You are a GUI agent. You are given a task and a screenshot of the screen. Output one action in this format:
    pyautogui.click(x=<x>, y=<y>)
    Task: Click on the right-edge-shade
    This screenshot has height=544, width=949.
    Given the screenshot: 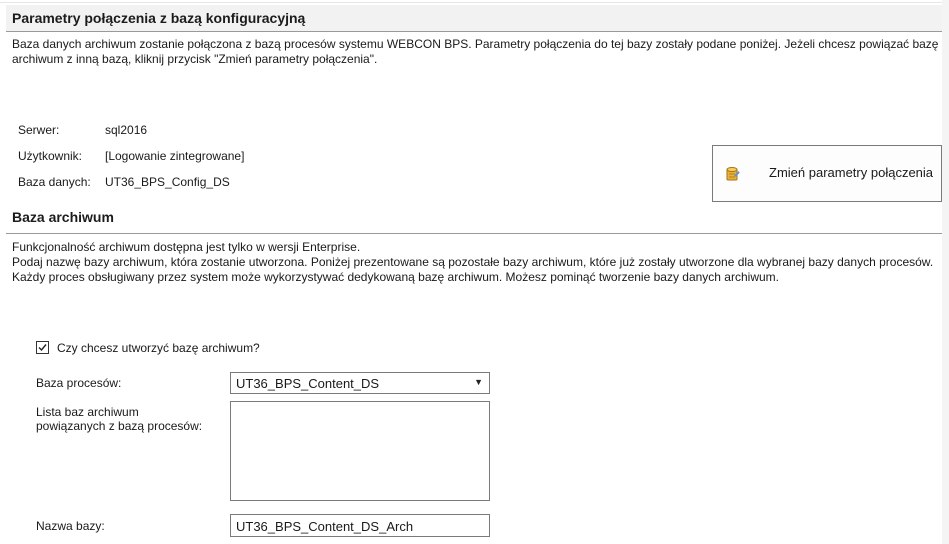 What is the action you would take?
    pyautogui.click(x=945, y=272)
    